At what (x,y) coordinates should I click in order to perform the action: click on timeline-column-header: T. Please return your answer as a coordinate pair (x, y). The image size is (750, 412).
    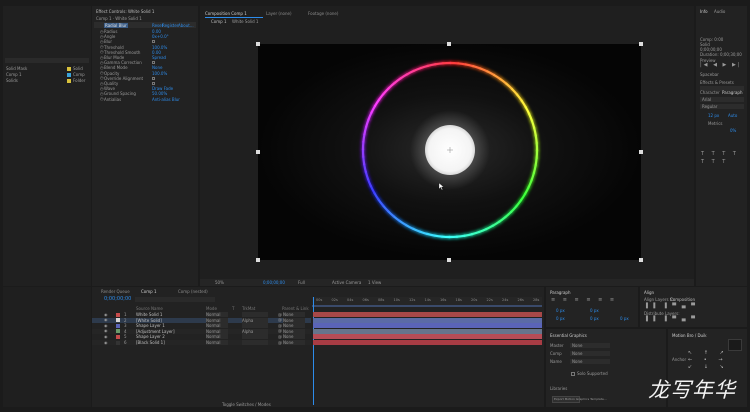
    Looking at the image, I should click on (233, 308).